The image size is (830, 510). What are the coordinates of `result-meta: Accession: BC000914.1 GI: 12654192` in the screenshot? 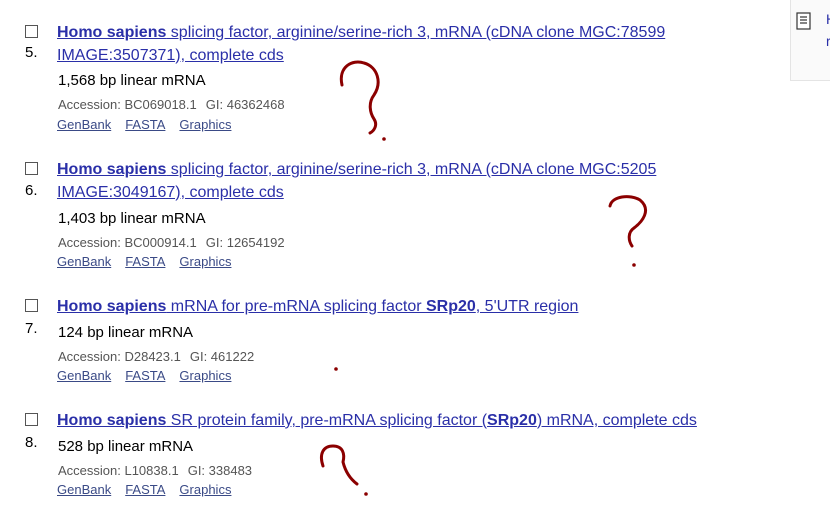 It's located at (171, 242).